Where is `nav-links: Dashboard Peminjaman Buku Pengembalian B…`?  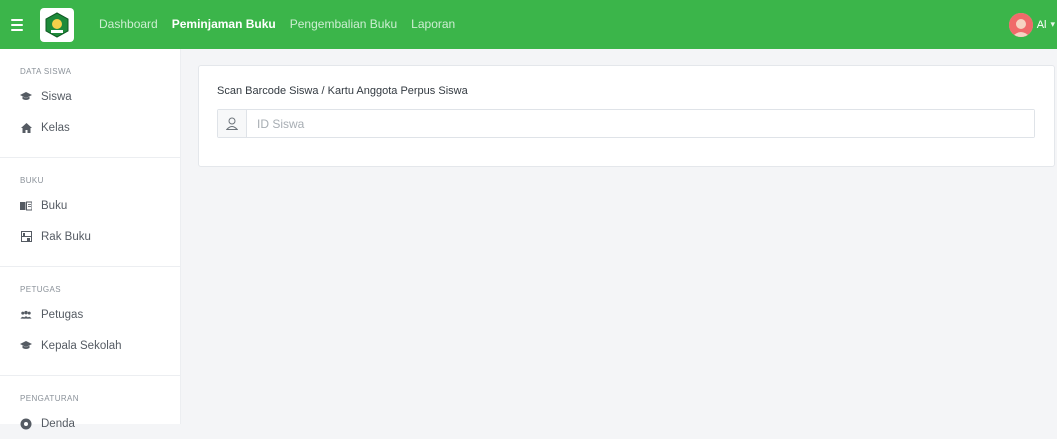
nav-links: Dashboard Peminjaman Buku Pengembalian B… is located at coordinates (277, 24).